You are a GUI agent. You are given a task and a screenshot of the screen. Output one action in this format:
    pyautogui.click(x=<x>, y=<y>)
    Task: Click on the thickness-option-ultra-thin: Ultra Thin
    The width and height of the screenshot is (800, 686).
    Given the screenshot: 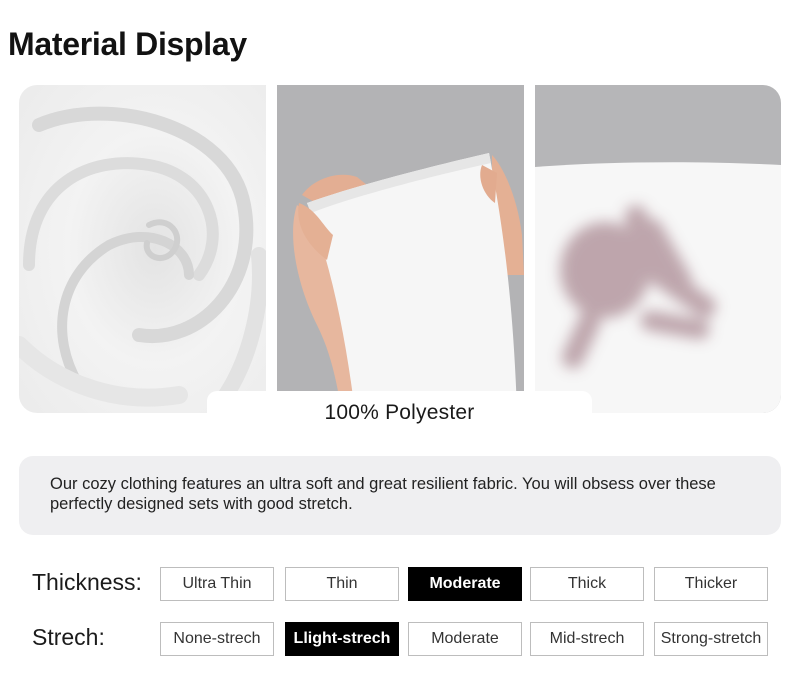 What is the action you would take?
    pyautogui.click(x=217, y=584)
    